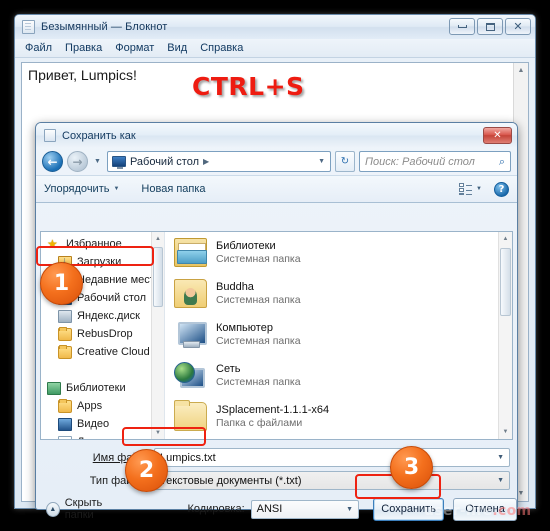  Describe the element at coordinates (477, 511) in the screenshot. I see `watermark: user-life.com` at that location.